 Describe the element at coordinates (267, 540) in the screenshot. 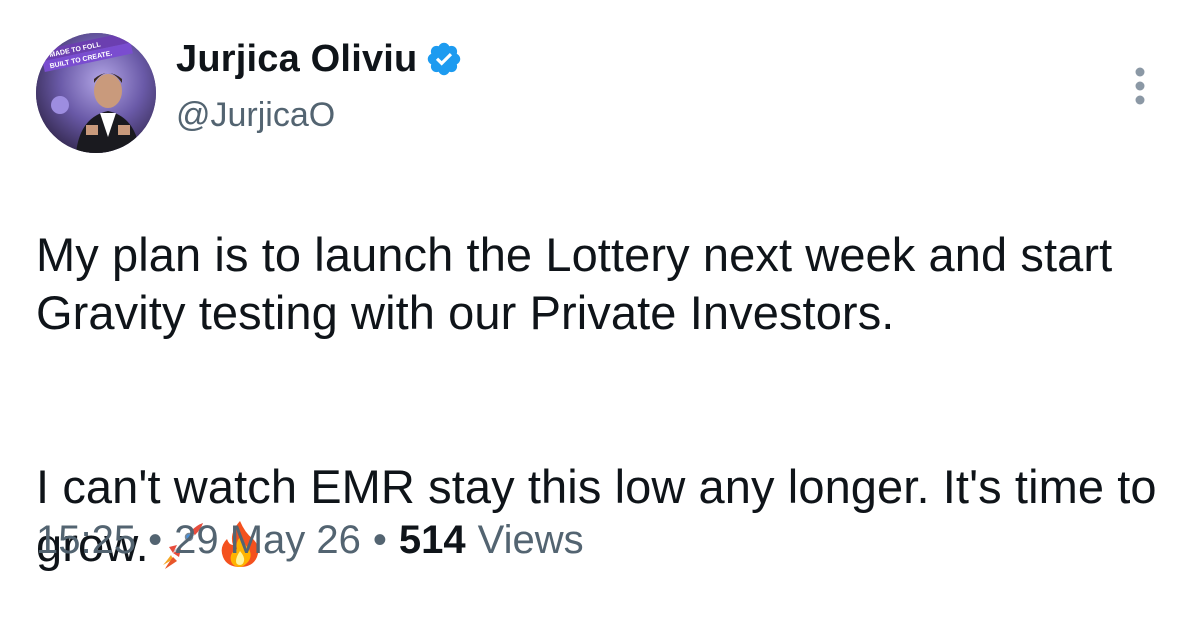

I see `tweet-date: 29 May 26` at that location.